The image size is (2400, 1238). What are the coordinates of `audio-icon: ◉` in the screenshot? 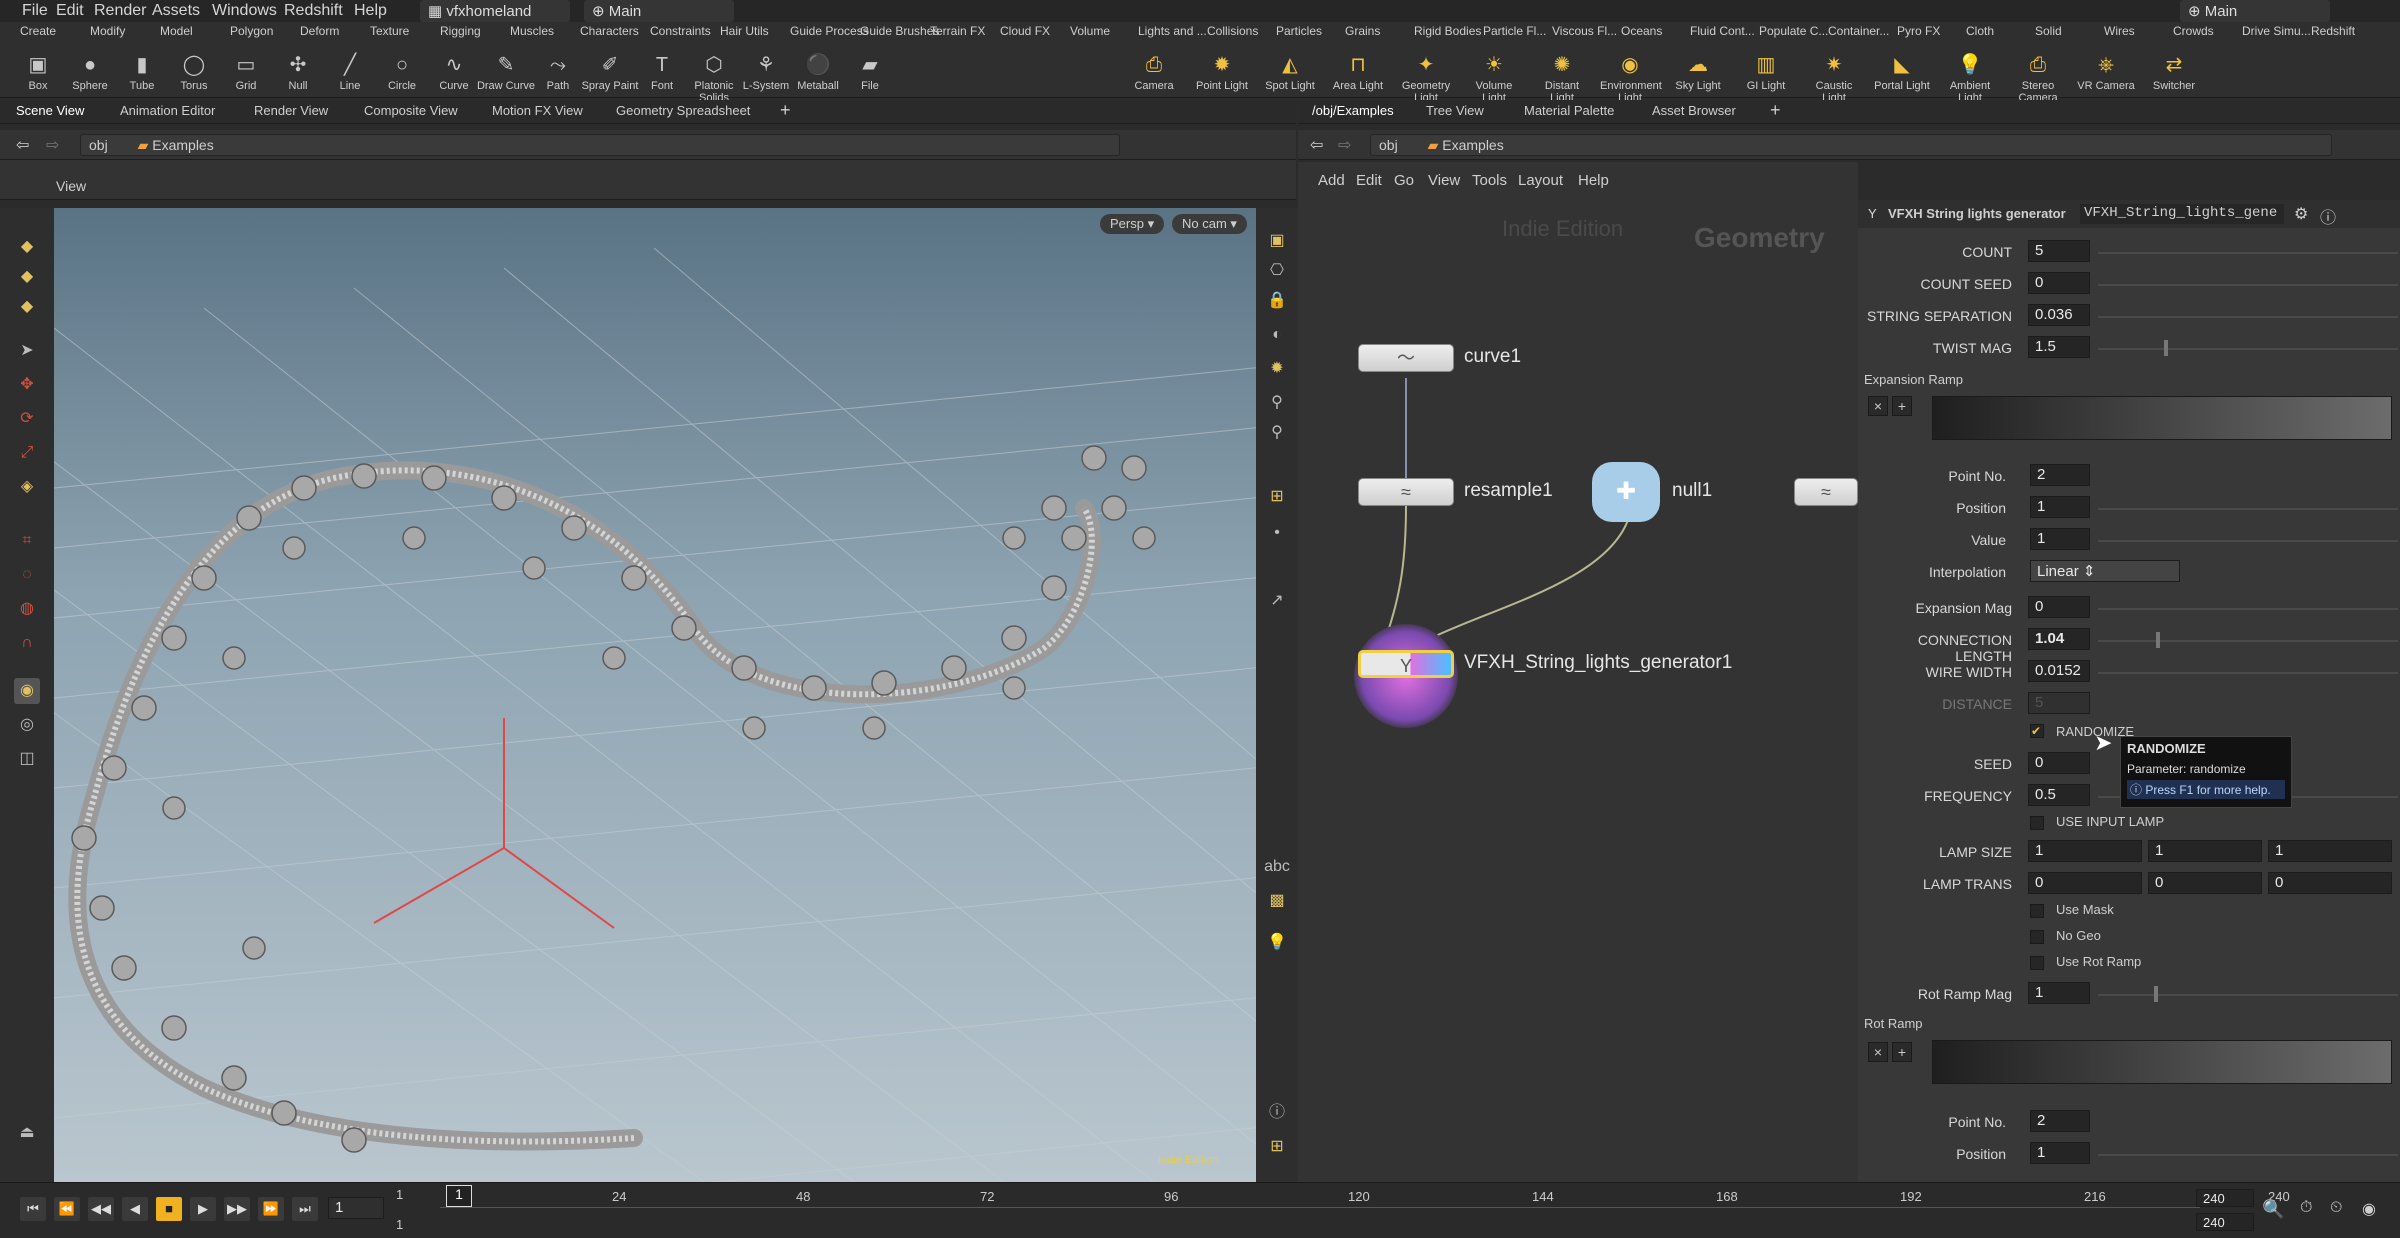 It's located at (2369, 1209).